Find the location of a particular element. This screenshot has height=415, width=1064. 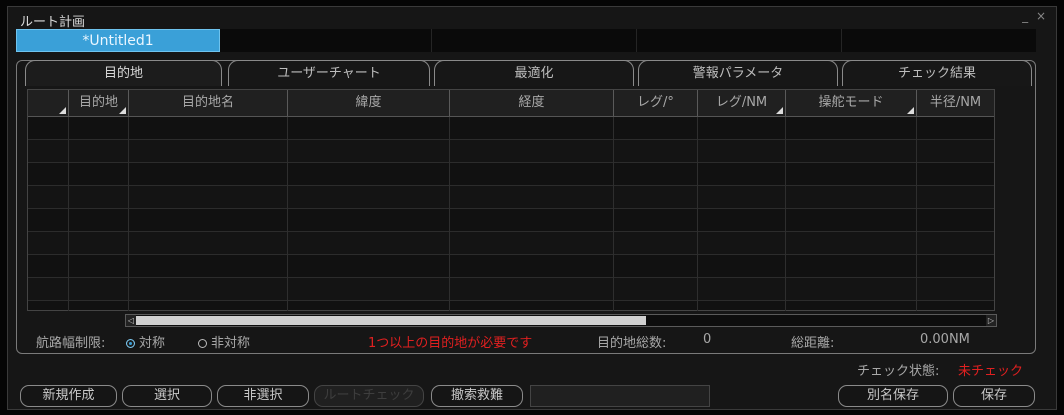

window-controls: _ × is located at coordinates (1035, 16).